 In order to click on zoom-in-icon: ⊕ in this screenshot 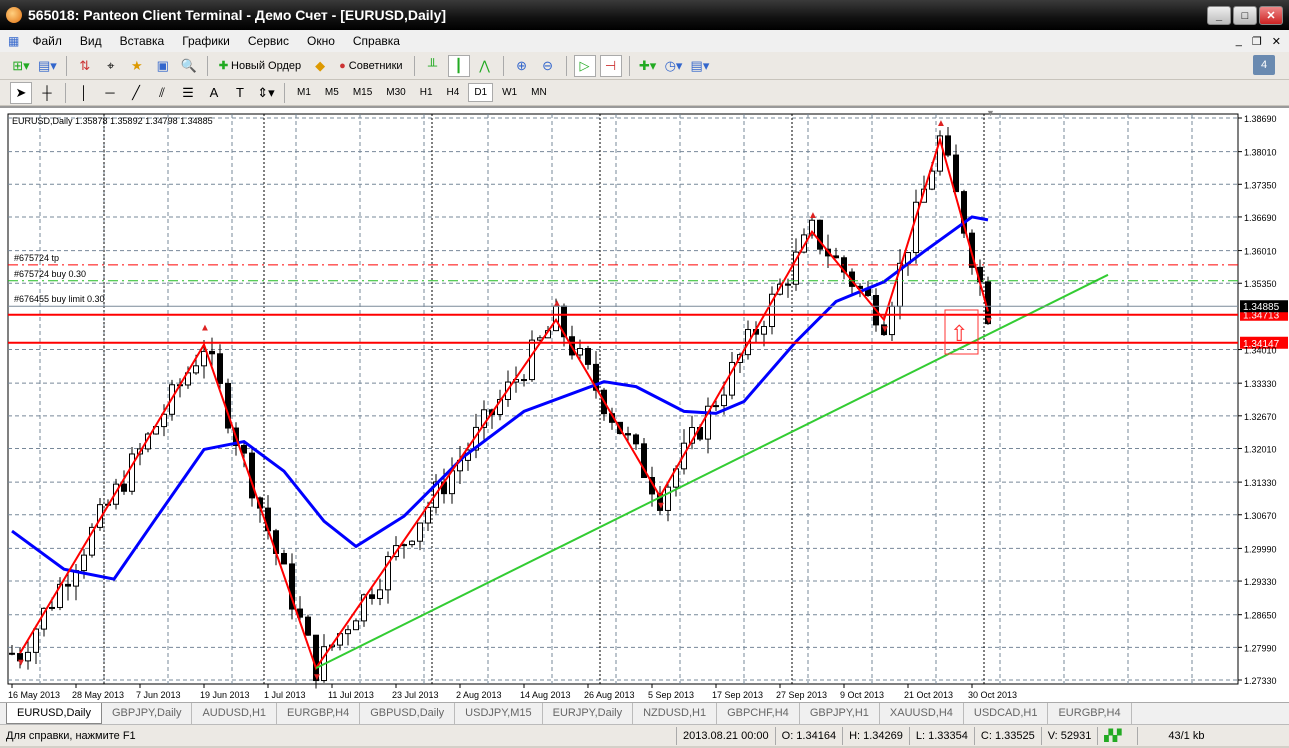, I will do `click(522, 66)`.